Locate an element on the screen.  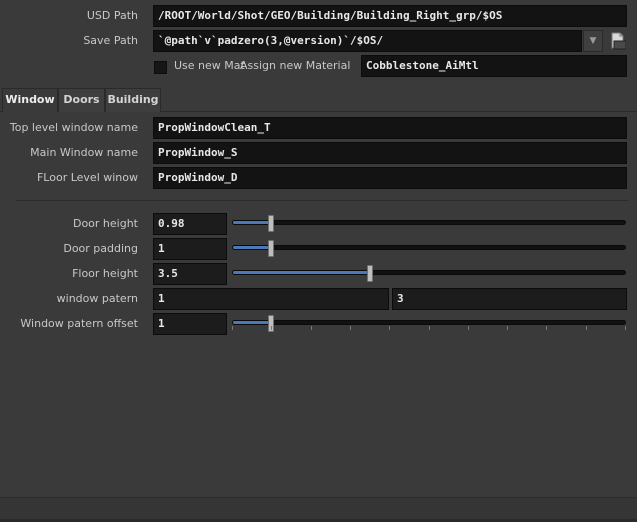
main-window-name-field: PropWindow_S is located at coordinates (390, 153).